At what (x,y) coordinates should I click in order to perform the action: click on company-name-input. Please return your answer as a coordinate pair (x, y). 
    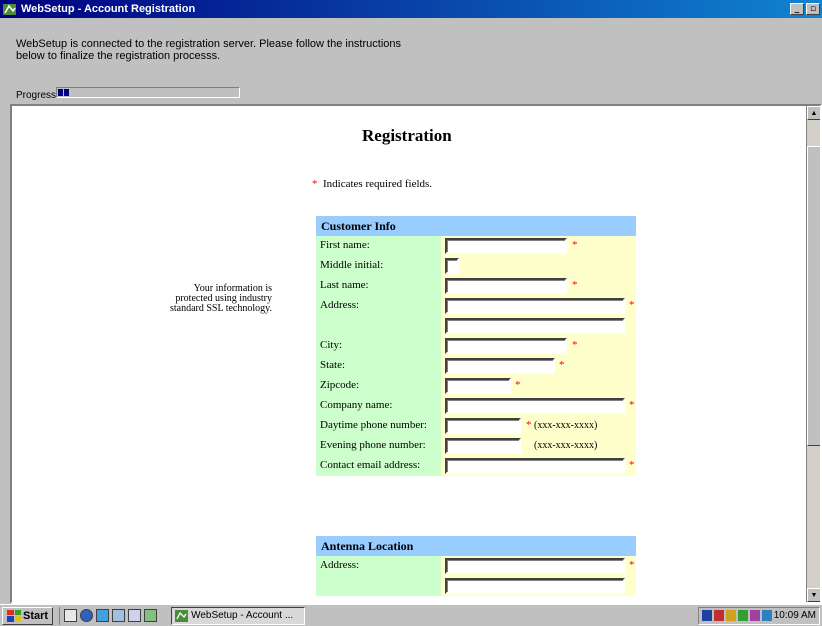
    Looking at the image, I should click on (535, 406).